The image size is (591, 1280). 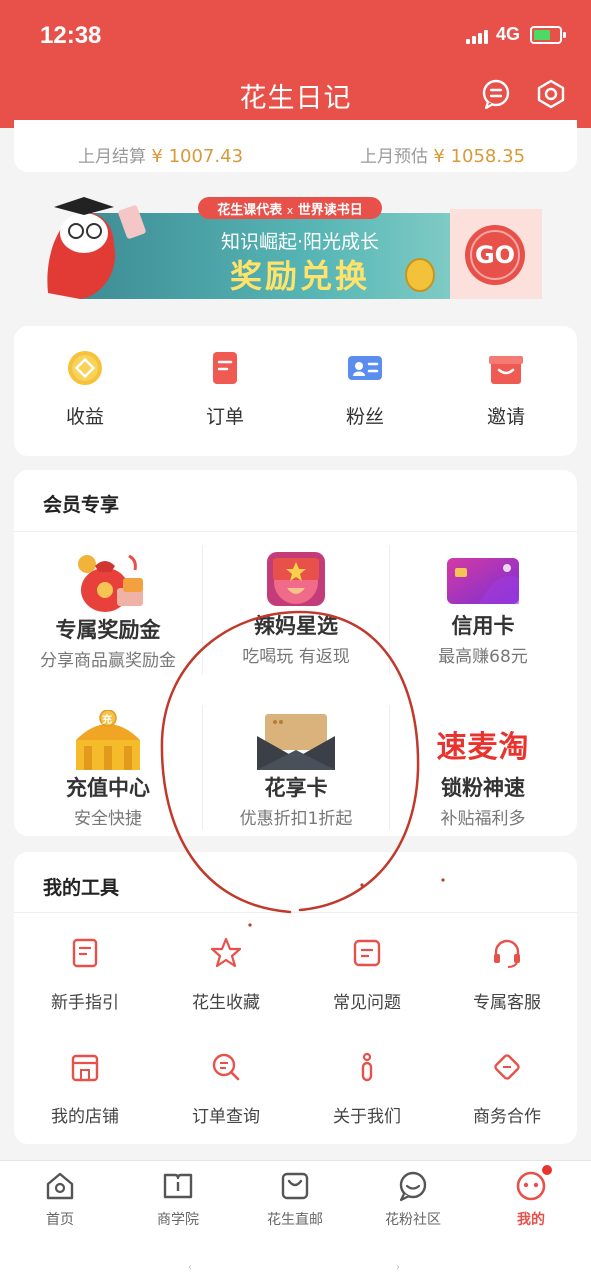 I want to click on quick-fans: 粉丝, so click(x=365, y=388).